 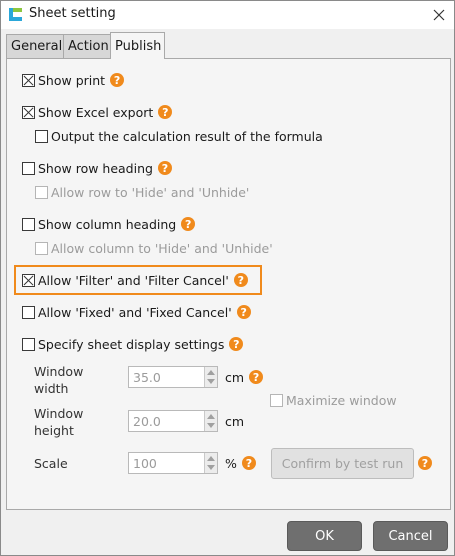 I want to click on window-height-unit: cm, so click(x=235, y=421).